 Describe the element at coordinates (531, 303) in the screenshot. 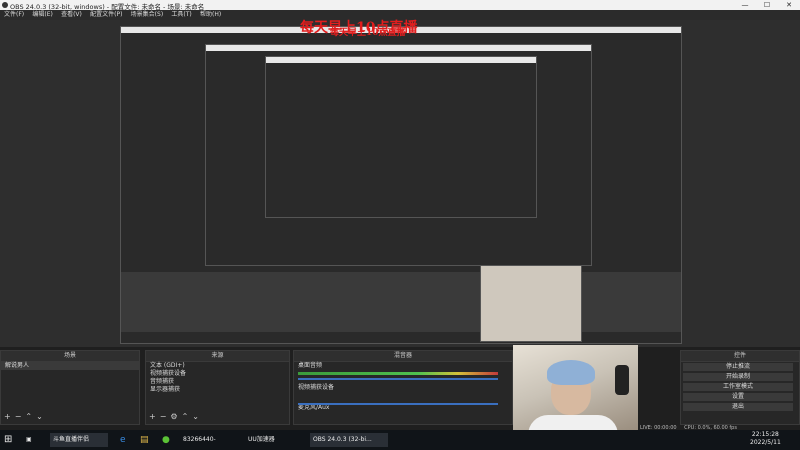

I see `nested-webcam` at that location.